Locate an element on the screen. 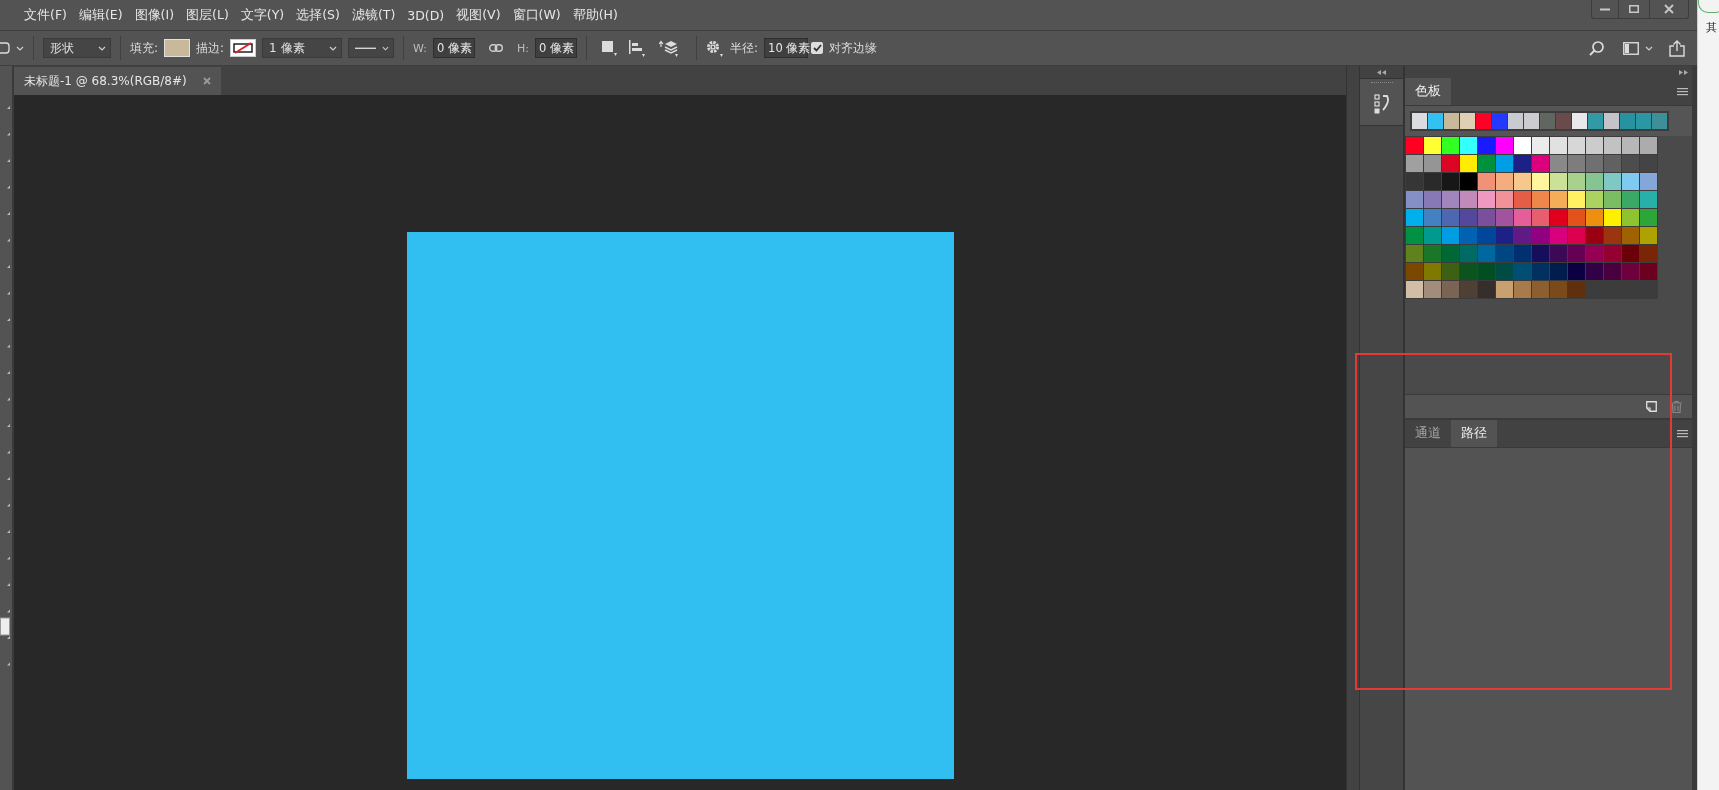 The height and width of the screenshot is (790, 1719). width-field: 0 像素 is located at coordinates (454, 48).